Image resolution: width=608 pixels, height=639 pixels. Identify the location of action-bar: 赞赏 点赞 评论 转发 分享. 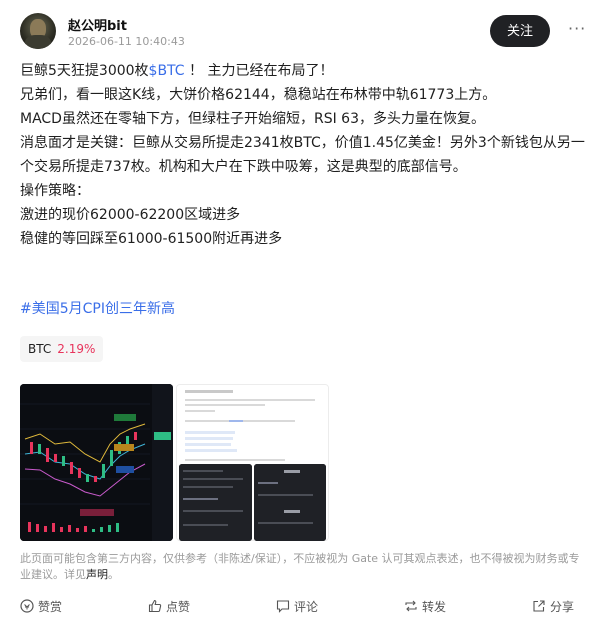
(304, 607).